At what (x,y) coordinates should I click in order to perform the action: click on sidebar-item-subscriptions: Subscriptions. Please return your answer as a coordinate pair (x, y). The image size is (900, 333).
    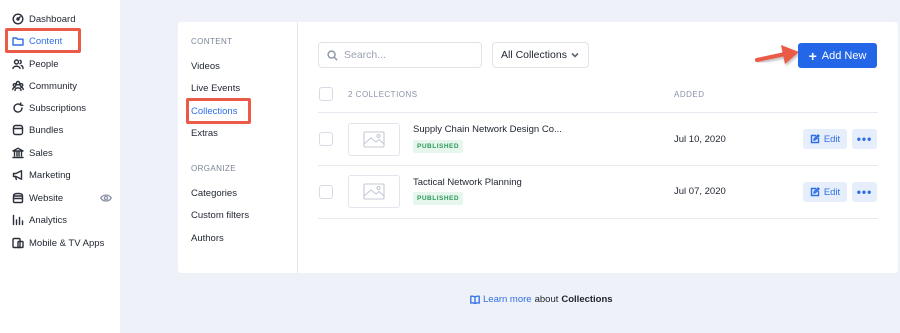
    Looking at the image, I should click on (49, 108).